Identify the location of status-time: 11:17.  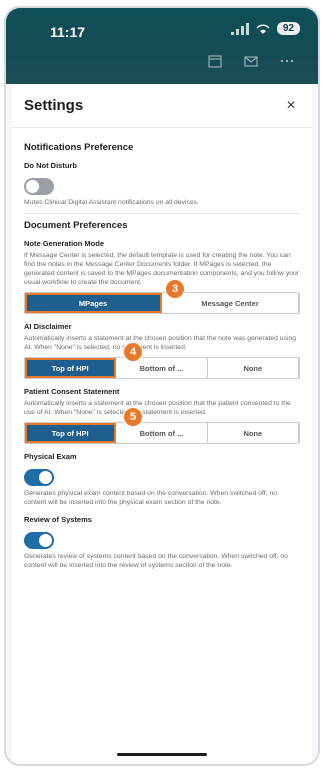
(68, 32).